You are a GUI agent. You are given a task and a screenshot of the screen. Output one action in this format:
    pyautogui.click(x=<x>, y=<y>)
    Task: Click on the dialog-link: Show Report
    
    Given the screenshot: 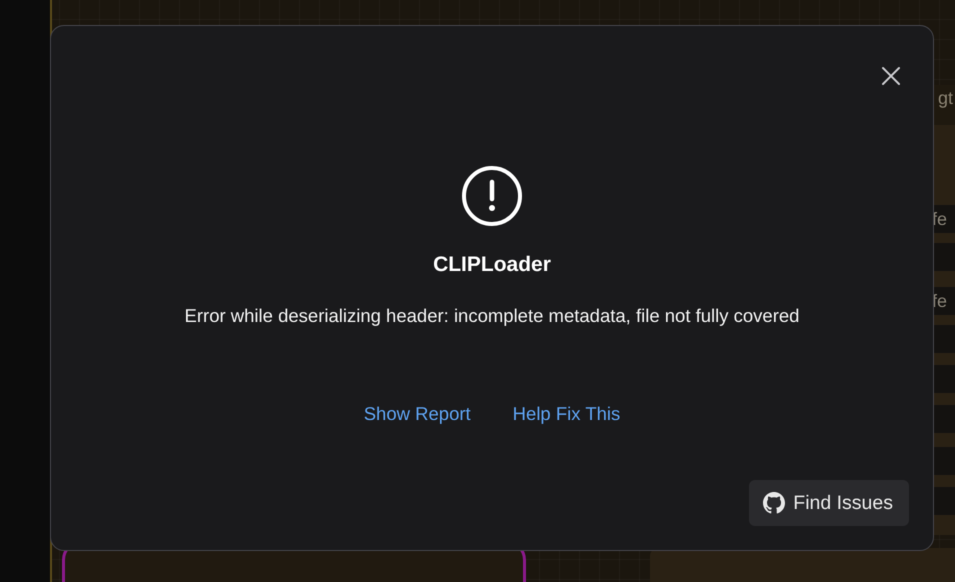 What is the action you would take?
    pyautogui.click(x=417, y=414)
    